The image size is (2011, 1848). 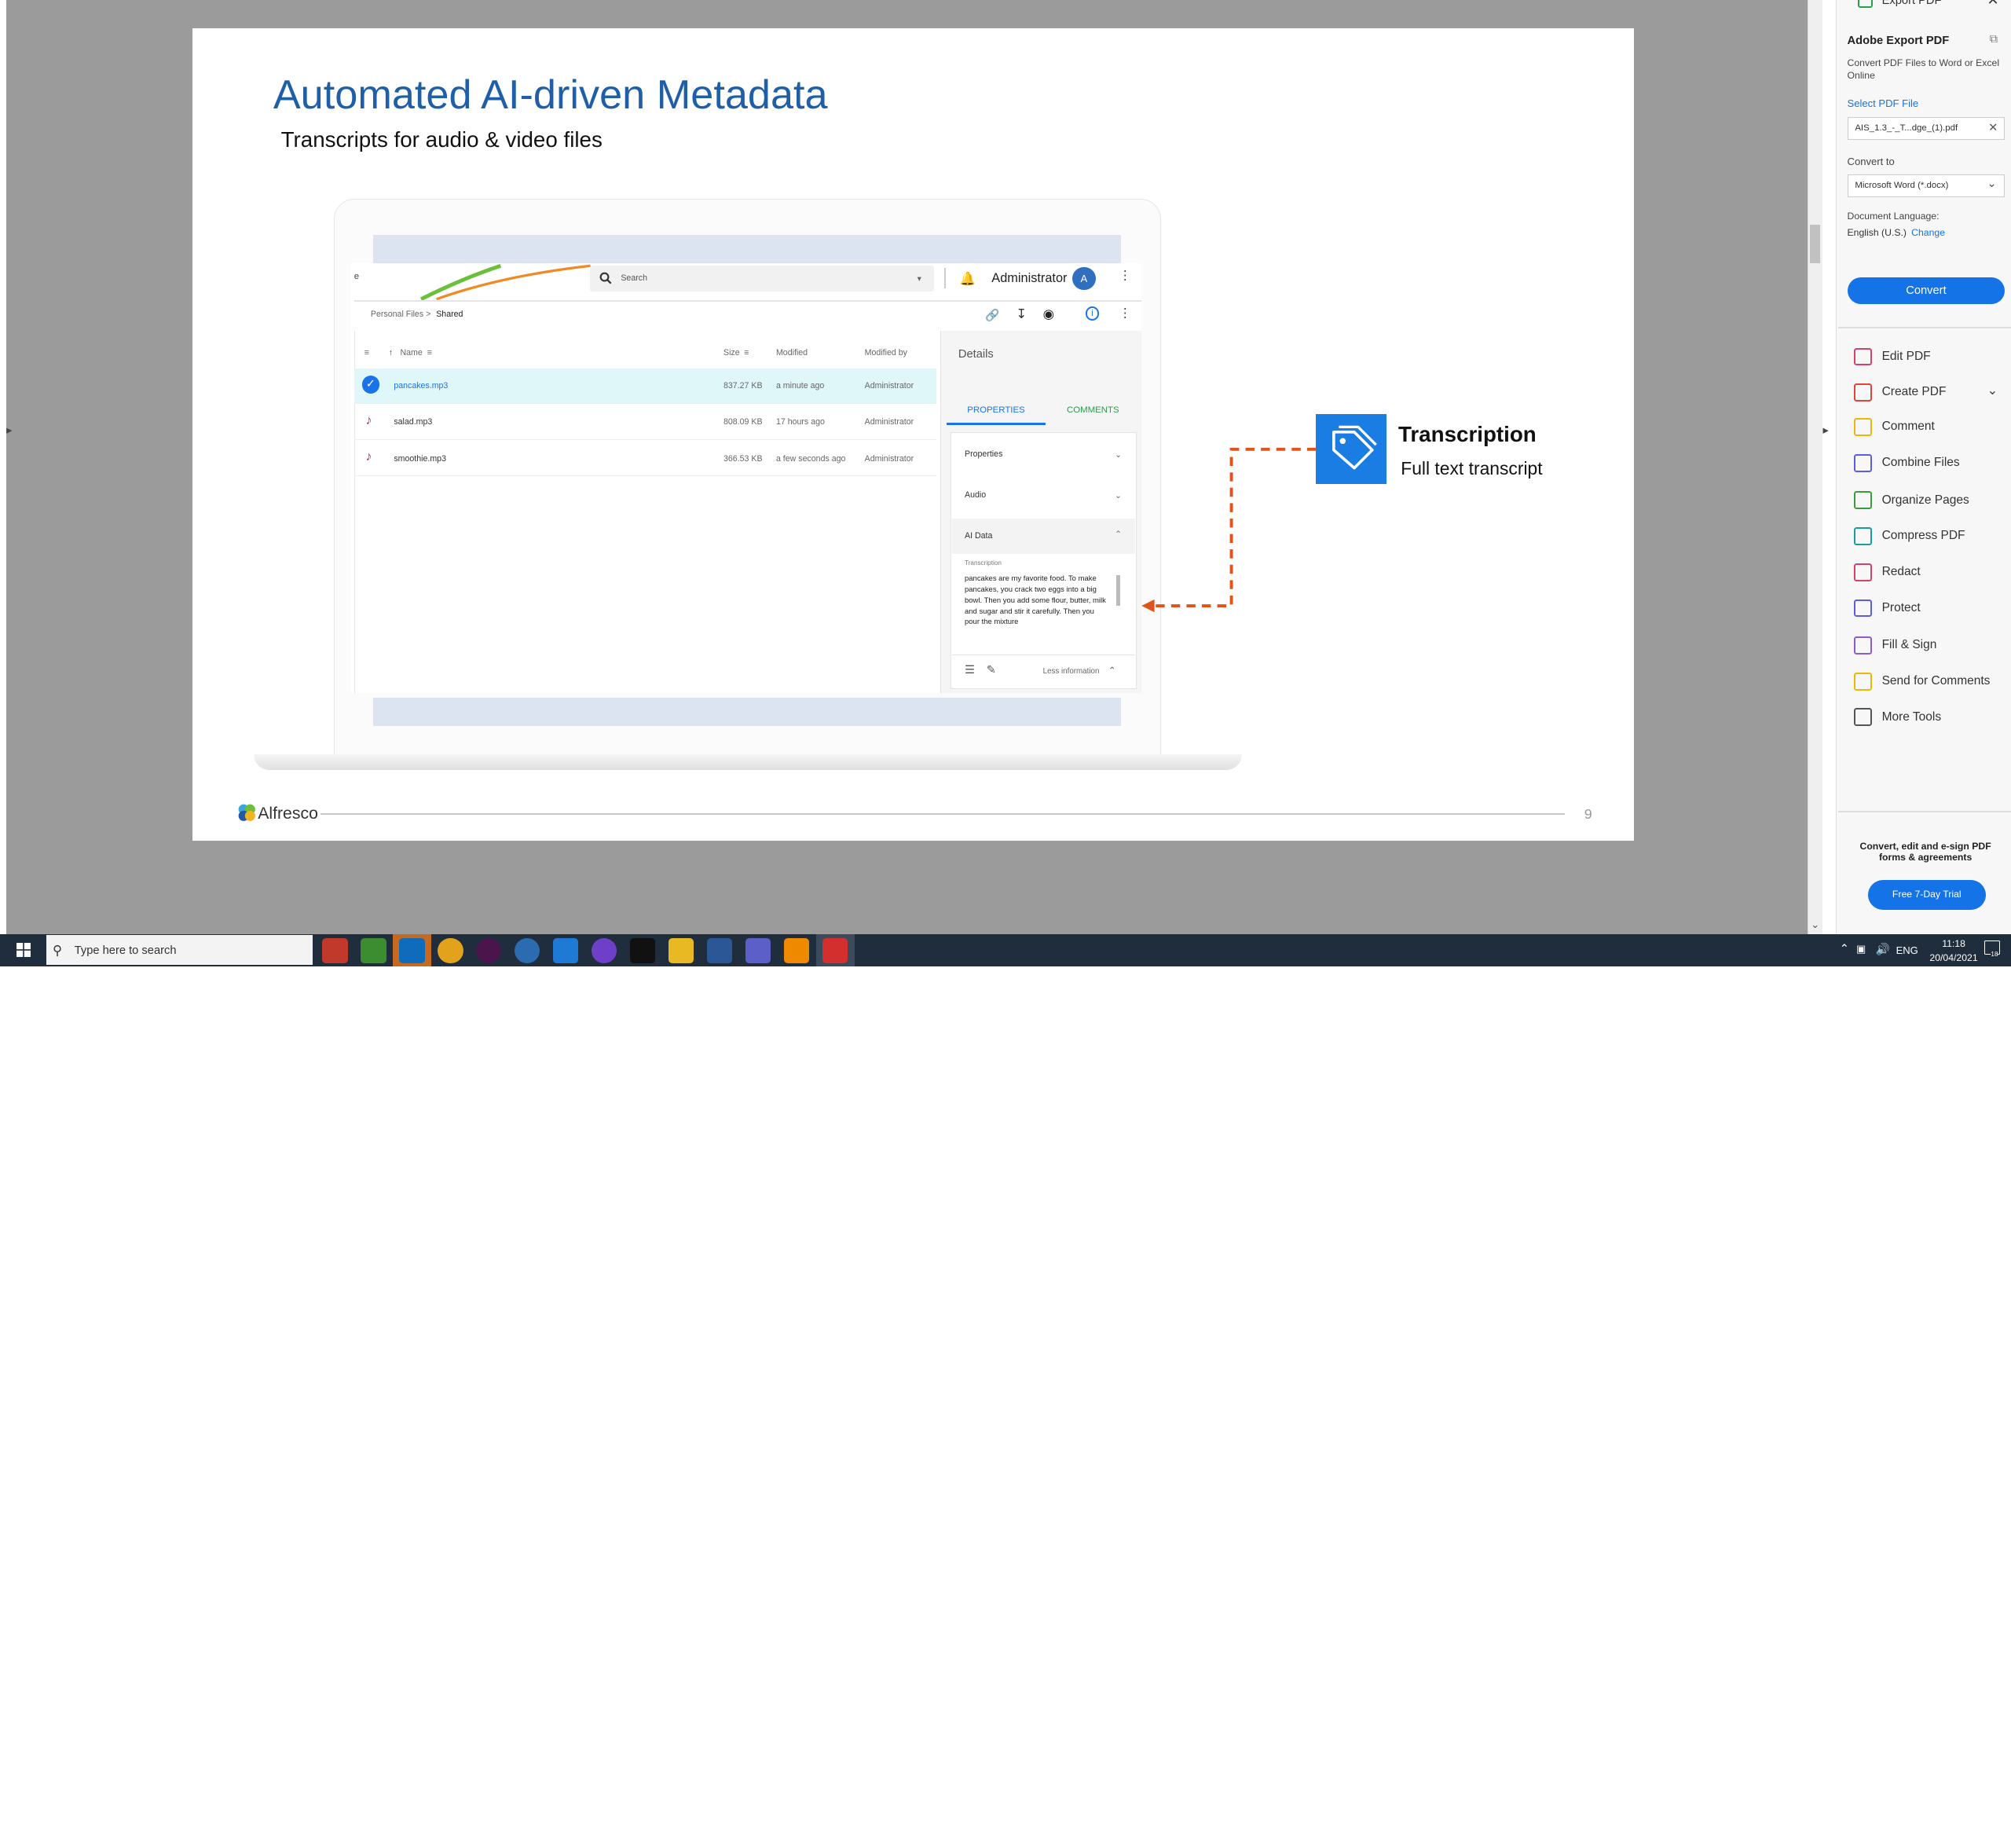 I want to click on file-name: pancakes.mp3, so click(x=421, y=385).